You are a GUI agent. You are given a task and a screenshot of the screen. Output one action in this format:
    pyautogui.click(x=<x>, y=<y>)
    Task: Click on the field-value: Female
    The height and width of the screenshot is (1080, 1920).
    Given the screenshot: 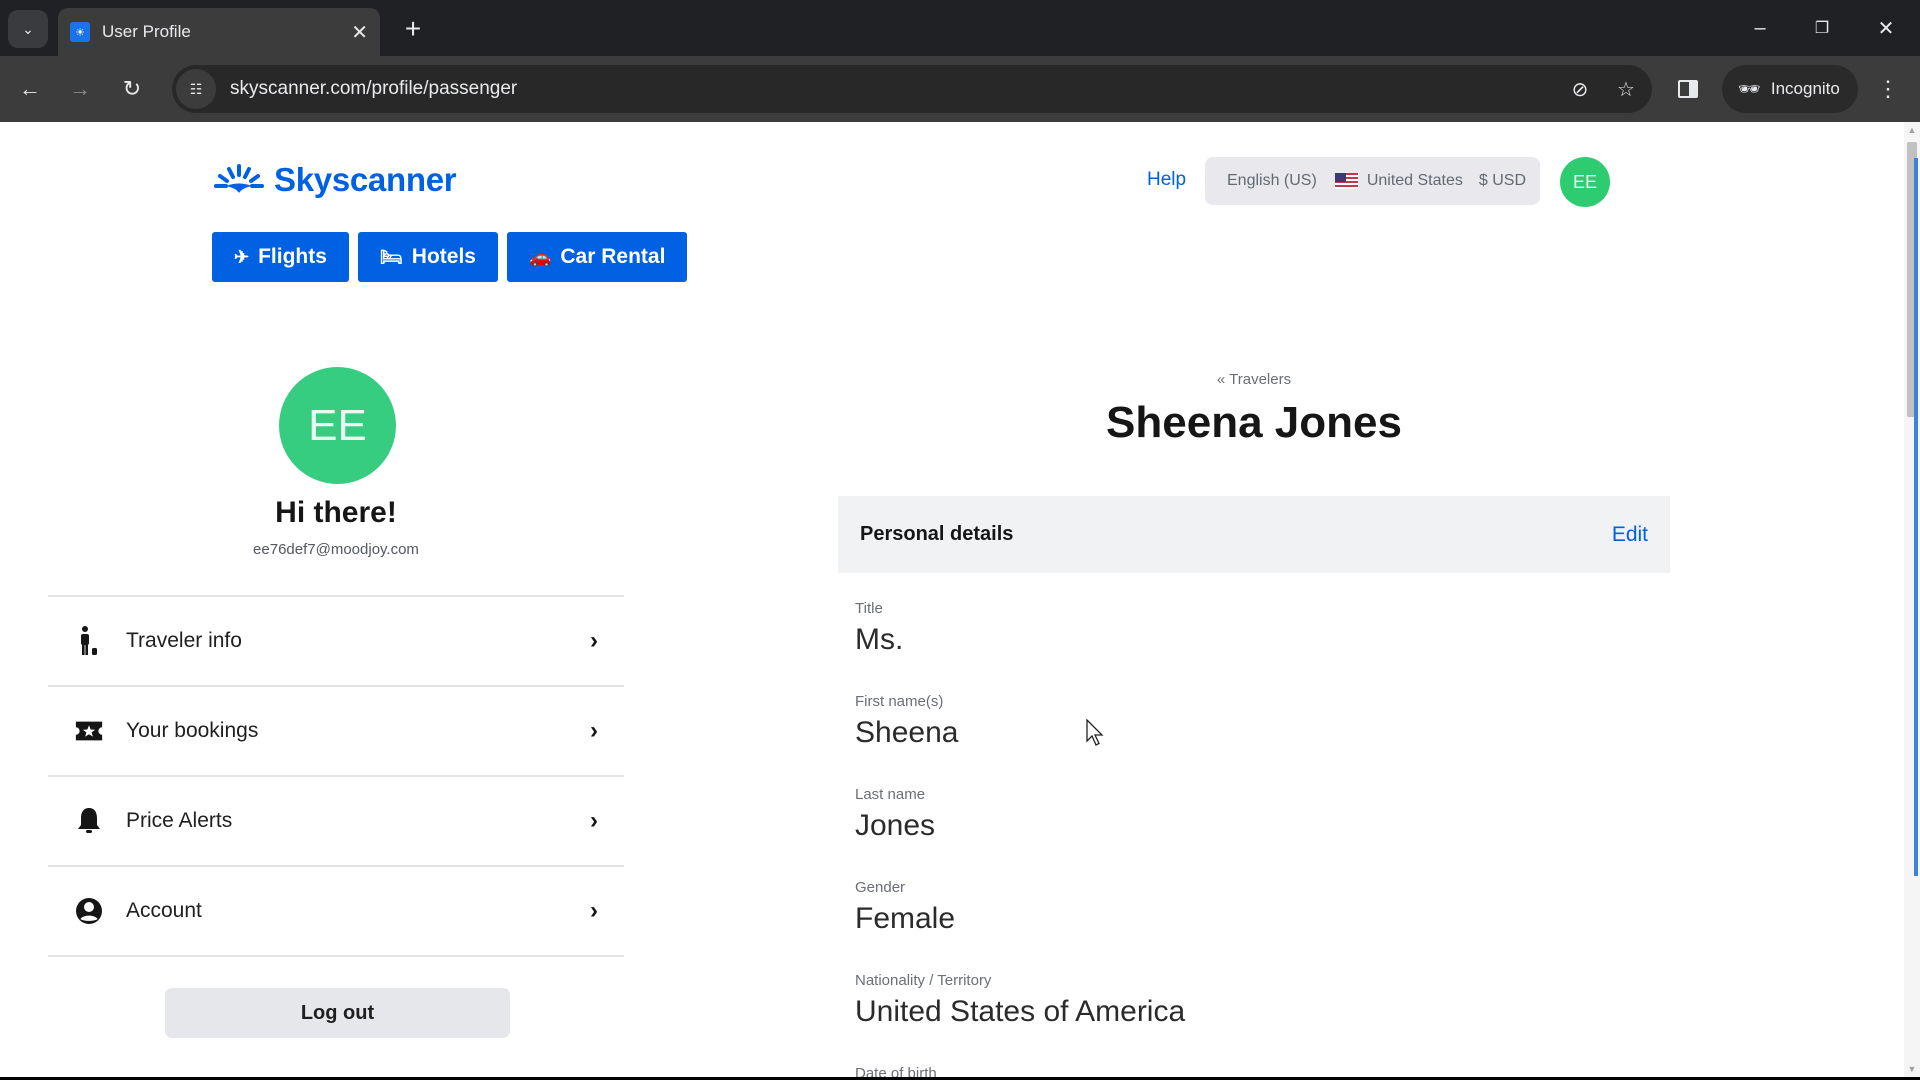 What is the action you would take?
    pyautogui.click(x=905, y=918)
    